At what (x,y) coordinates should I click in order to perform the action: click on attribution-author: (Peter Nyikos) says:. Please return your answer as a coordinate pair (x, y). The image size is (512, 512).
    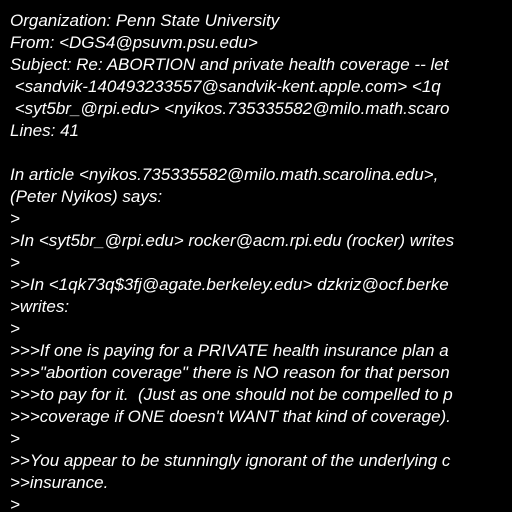
    Looking at the image, I should click on (86, 196).